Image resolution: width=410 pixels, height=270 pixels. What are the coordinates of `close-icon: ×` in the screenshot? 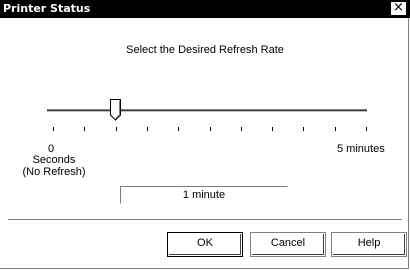 It's located at (398, 7).